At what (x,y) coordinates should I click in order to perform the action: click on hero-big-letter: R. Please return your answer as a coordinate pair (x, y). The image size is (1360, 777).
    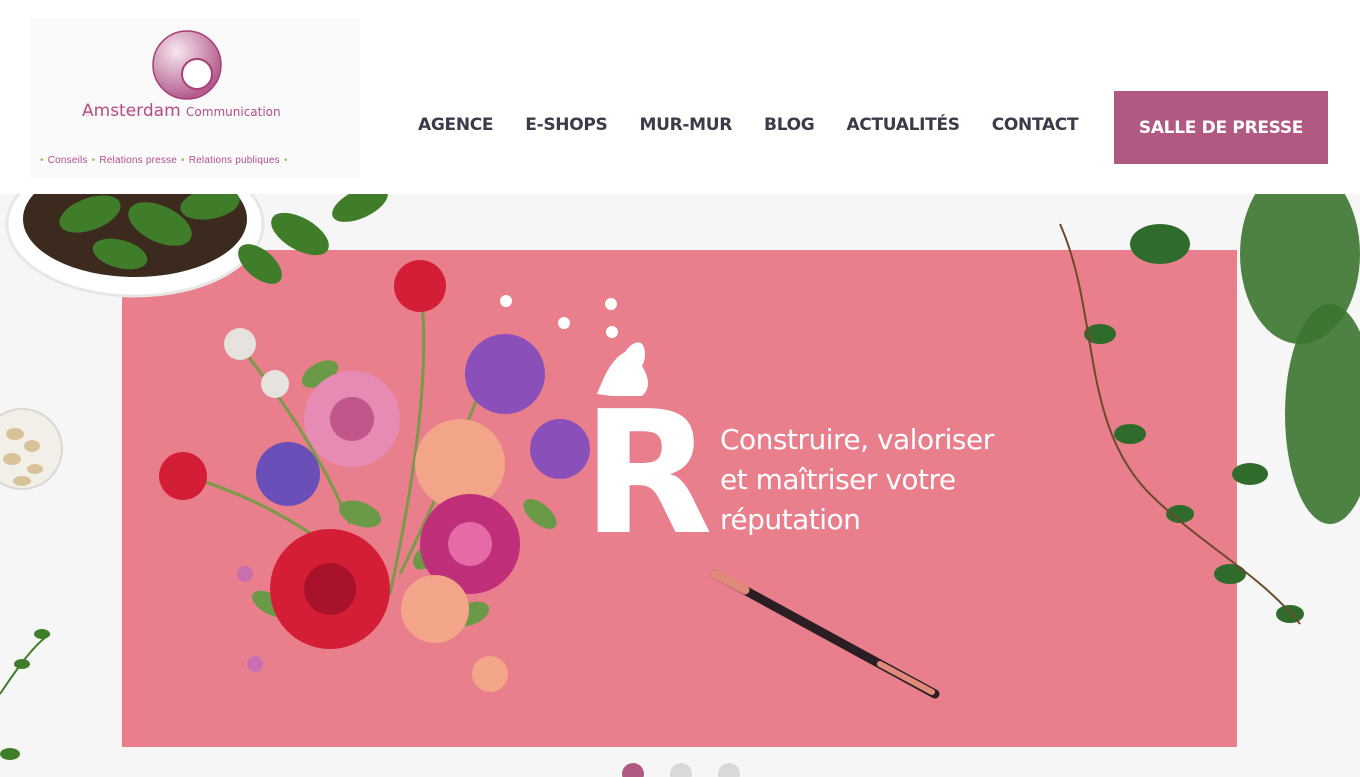
    Looking at the image, I should click on (647, 474).